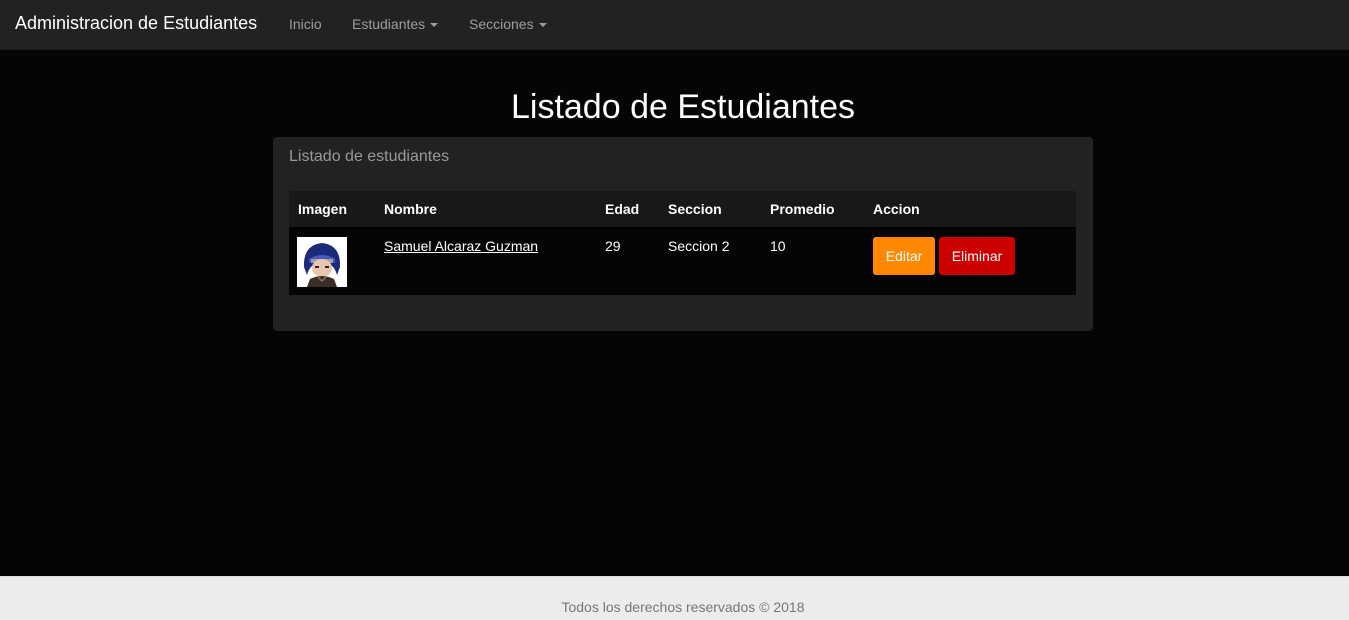 Image resolution: width=1349 pixels, height=620 pixels. Describe the element at coordinates (778, 246) in the screenshot. I see `student-average: 10` at that location.